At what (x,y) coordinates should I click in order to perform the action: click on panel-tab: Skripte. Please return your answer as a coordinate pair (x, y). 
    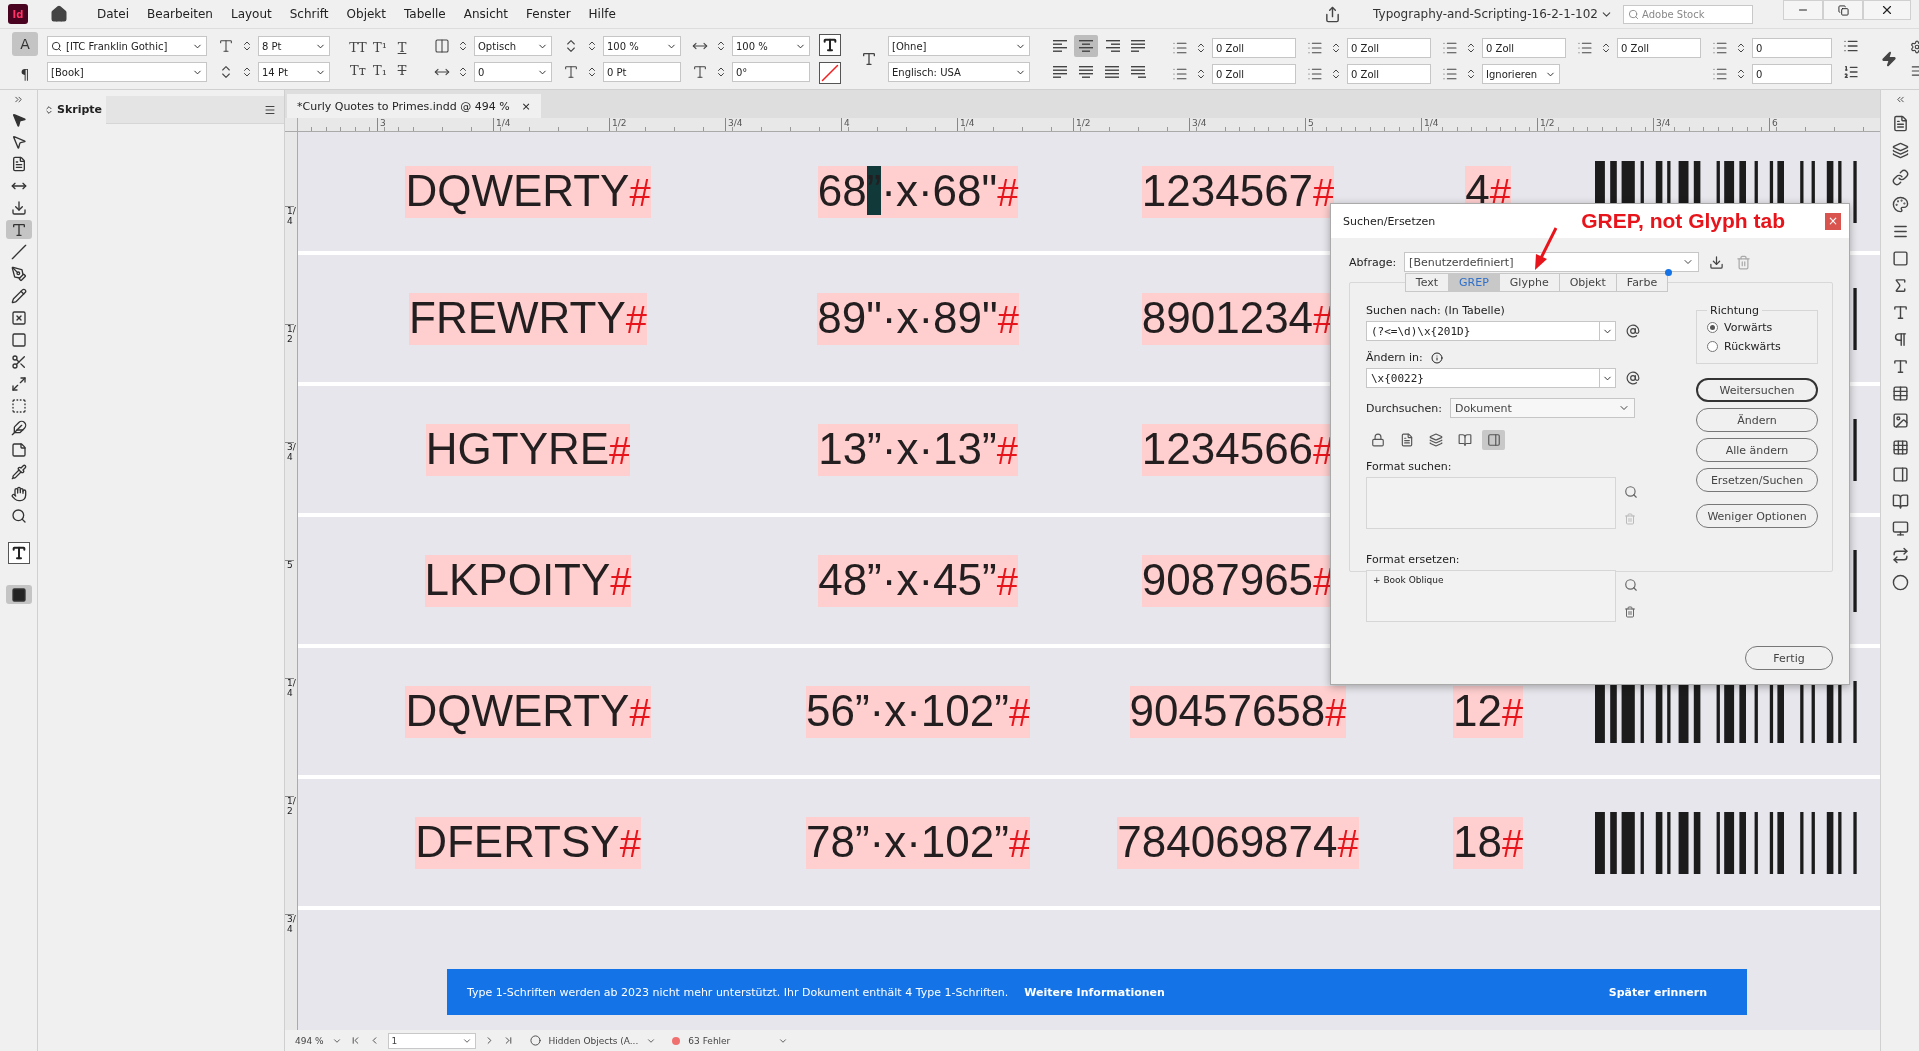
    Looking at the image, I should click on (72, 109).